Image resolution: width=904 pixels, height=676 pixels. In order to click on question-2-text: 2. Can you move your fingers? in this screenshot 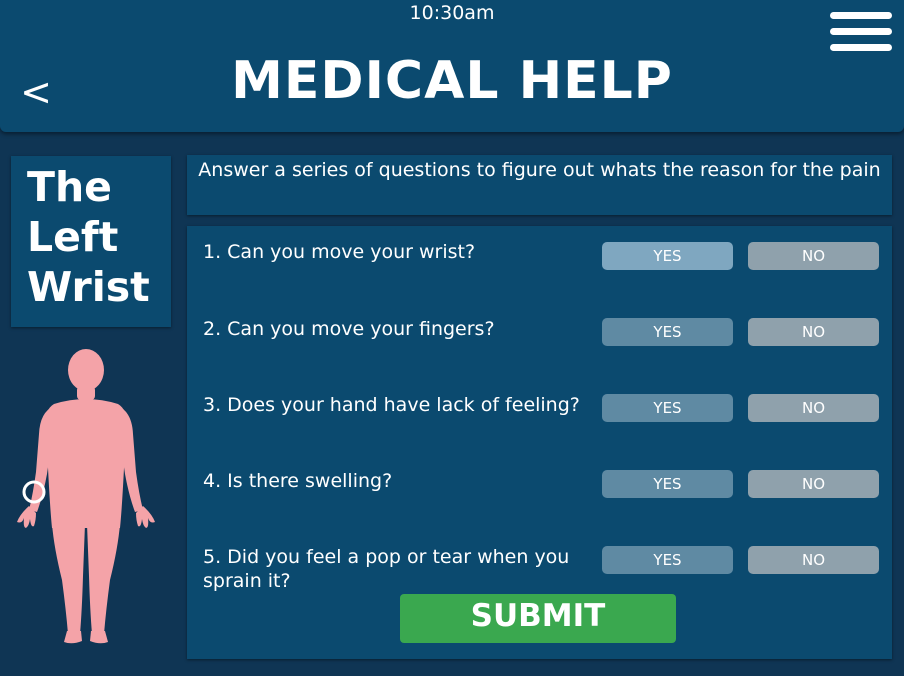, I will do `click(349, 329)`.